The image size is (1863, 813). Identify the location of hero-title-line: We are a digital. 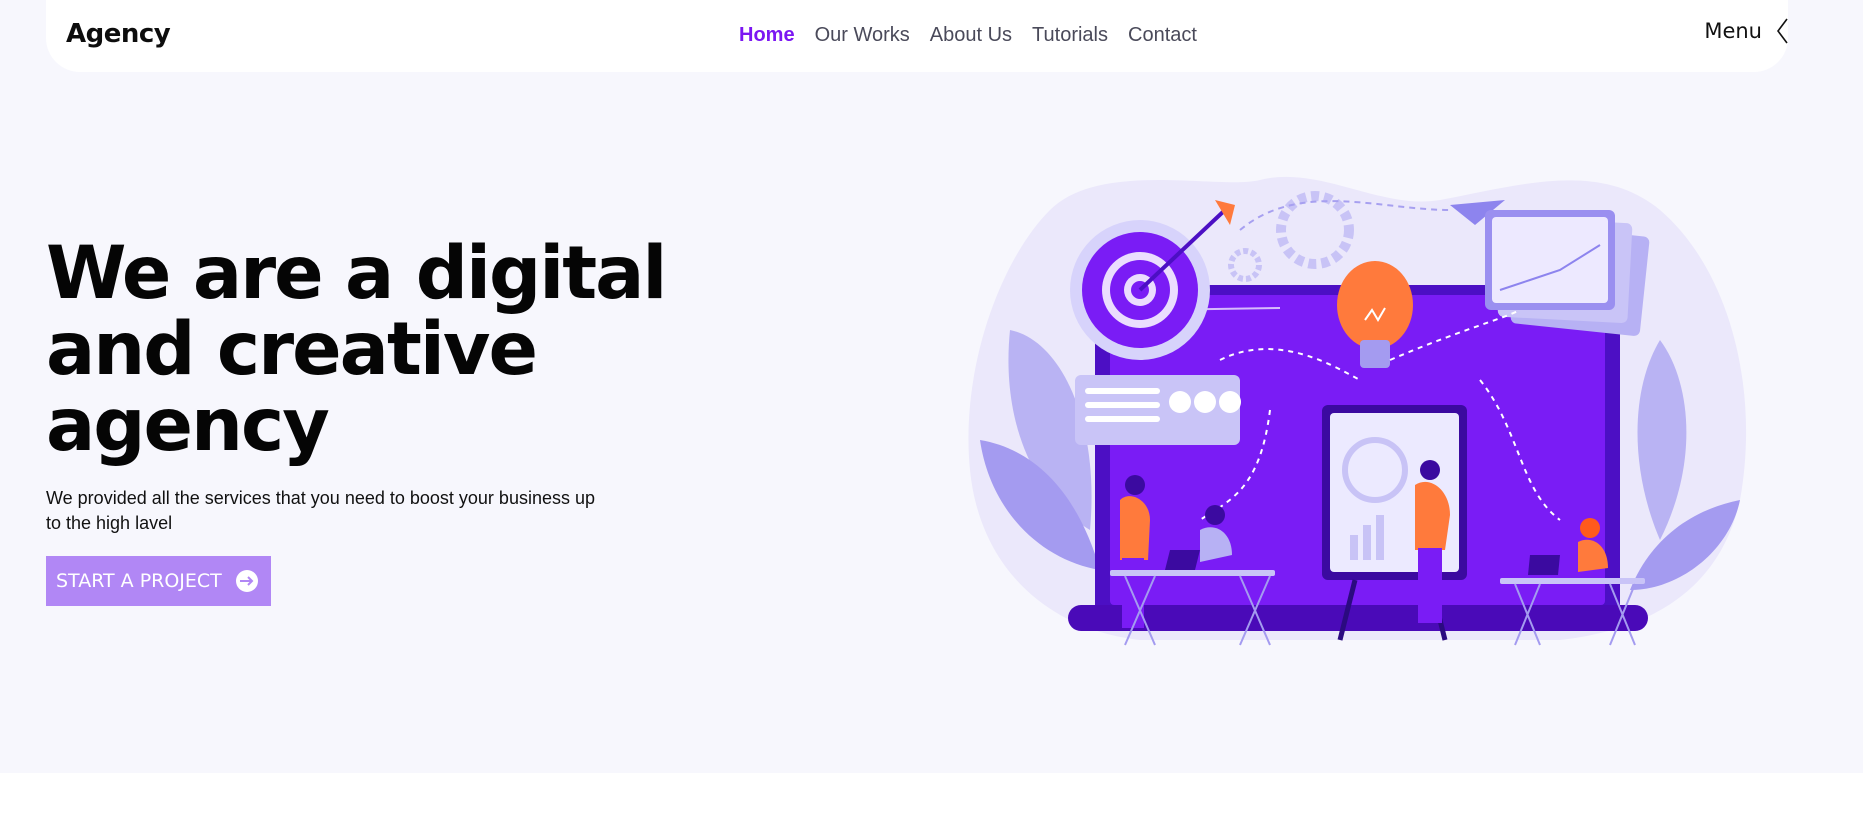
(356, 273).